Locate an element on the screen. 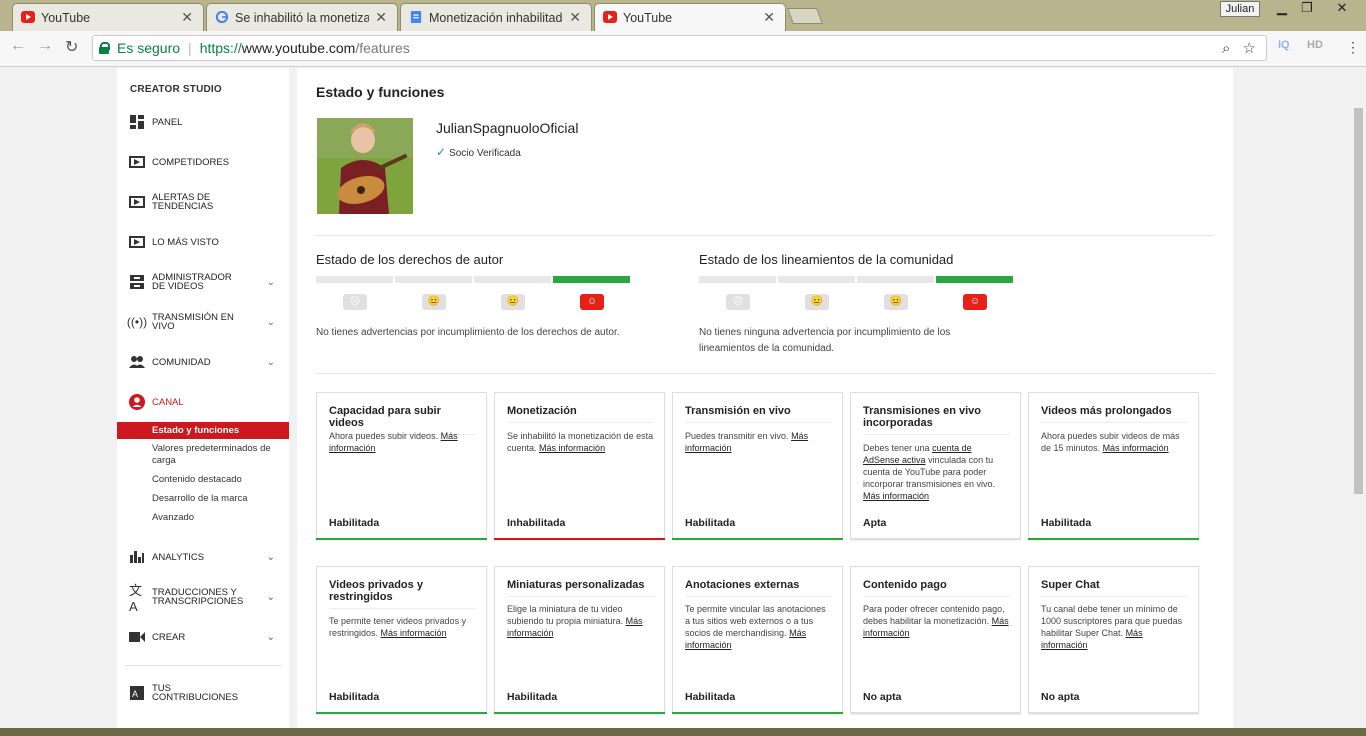 The height and width of the screenshot is (736, 1366). zoom-icon: ⌕ is located at coordinates (1226, 48).